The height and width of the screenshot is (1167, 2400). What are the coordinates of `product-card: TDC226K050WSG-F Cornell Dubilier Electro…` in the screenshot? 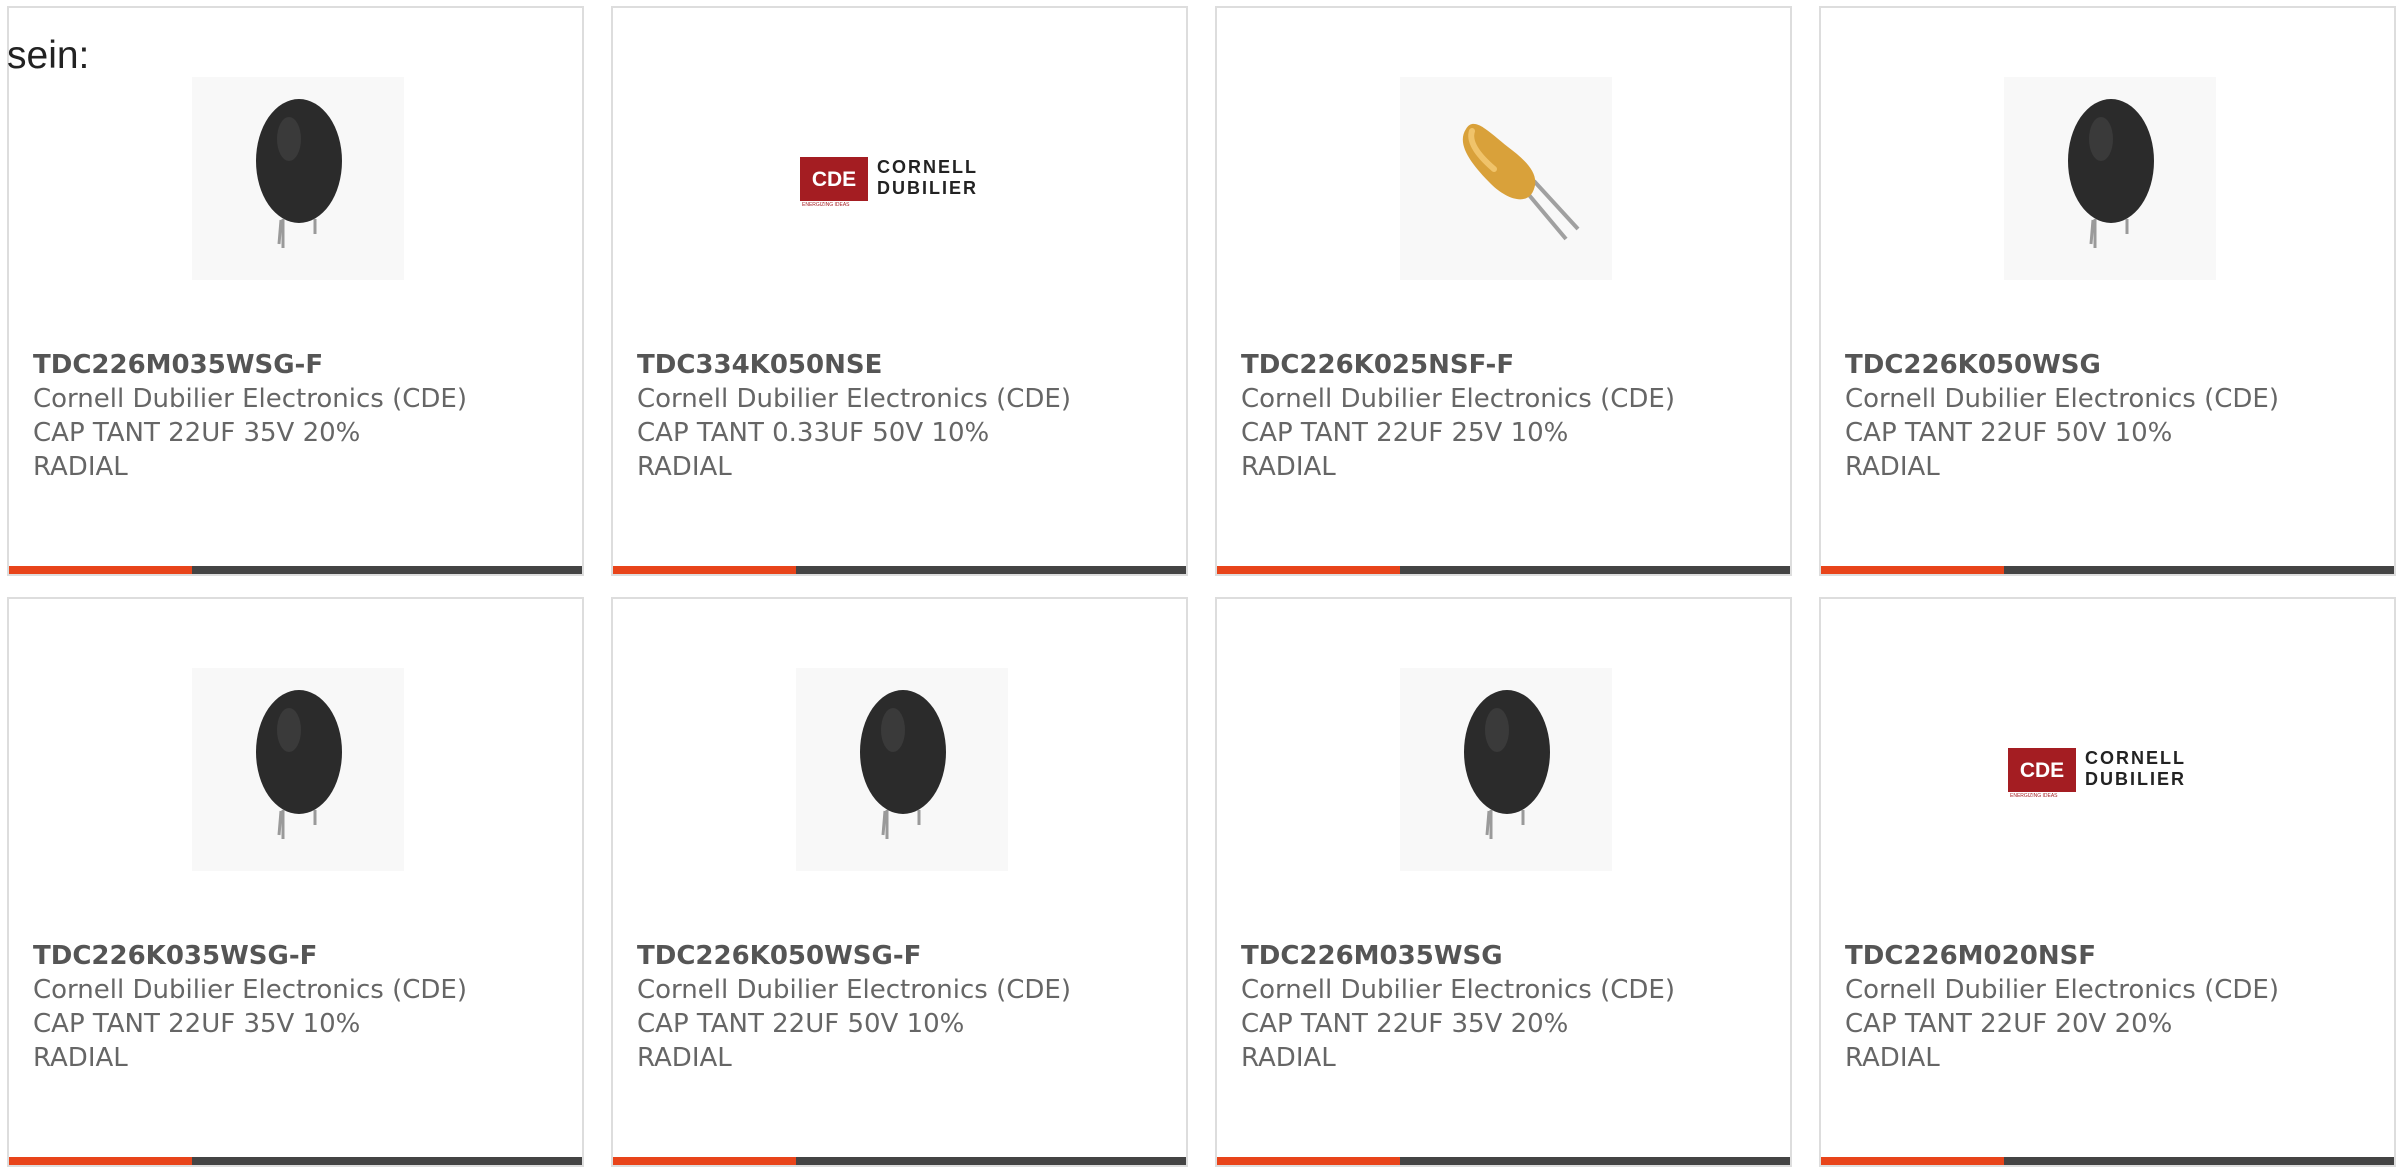 It's located at (899, 882).